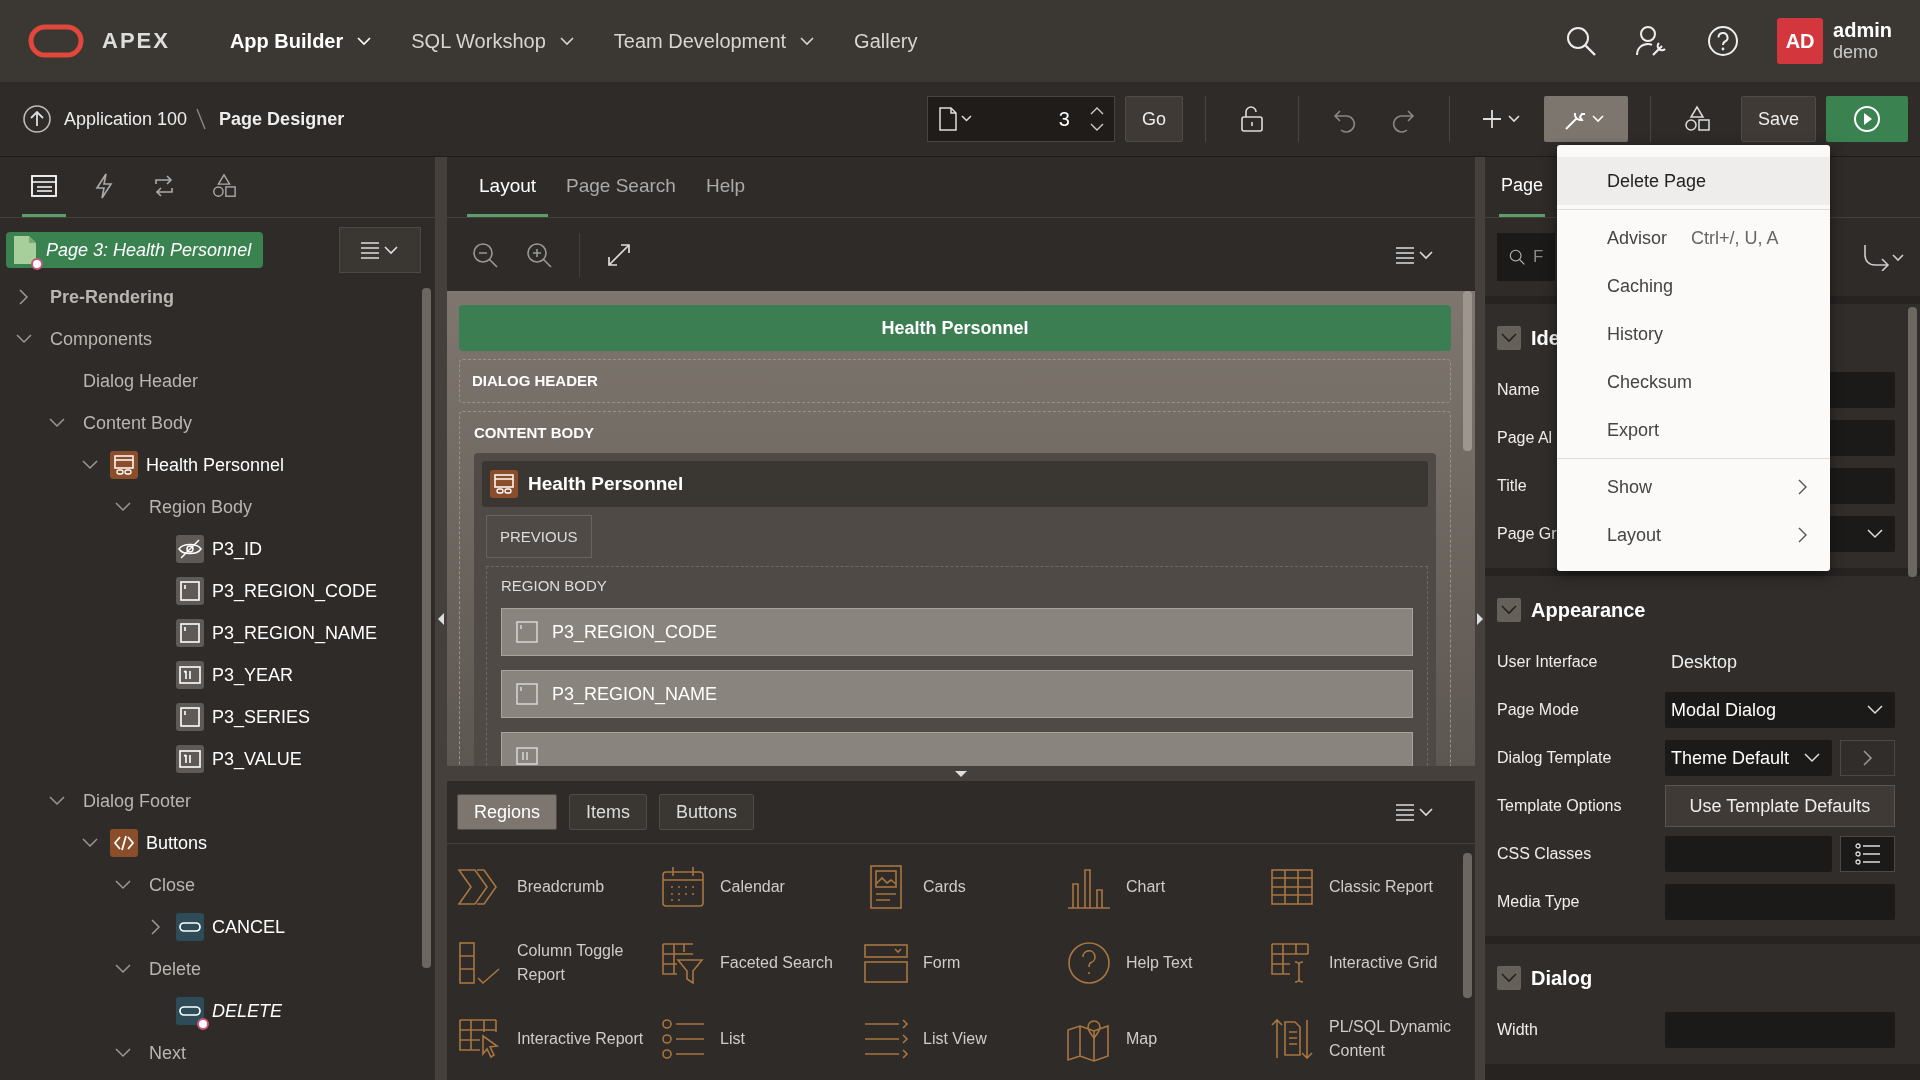 This screenshot has height=1080, width=1920. I want to click on save-button: Save, so click(1778, 119).